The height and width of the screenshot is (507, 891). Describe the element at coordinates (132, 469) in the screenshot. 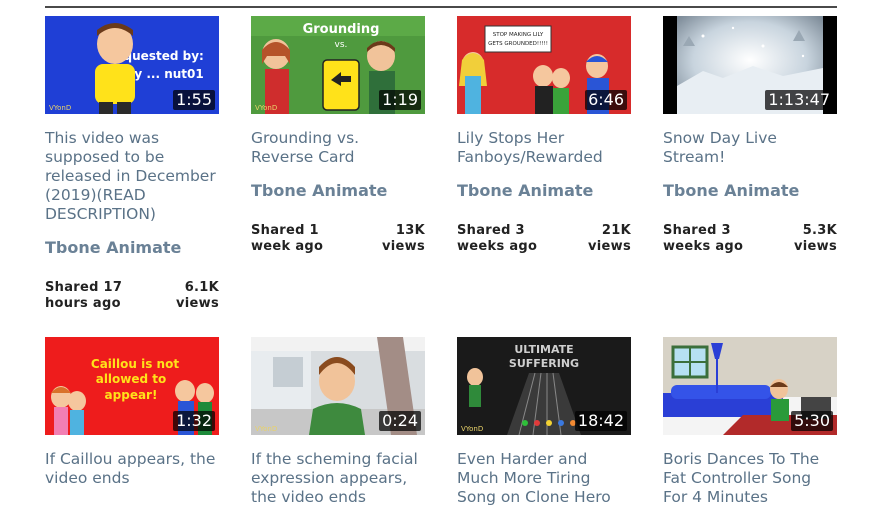

I see `video-title: If Caillou appears, the video ends` at that location.